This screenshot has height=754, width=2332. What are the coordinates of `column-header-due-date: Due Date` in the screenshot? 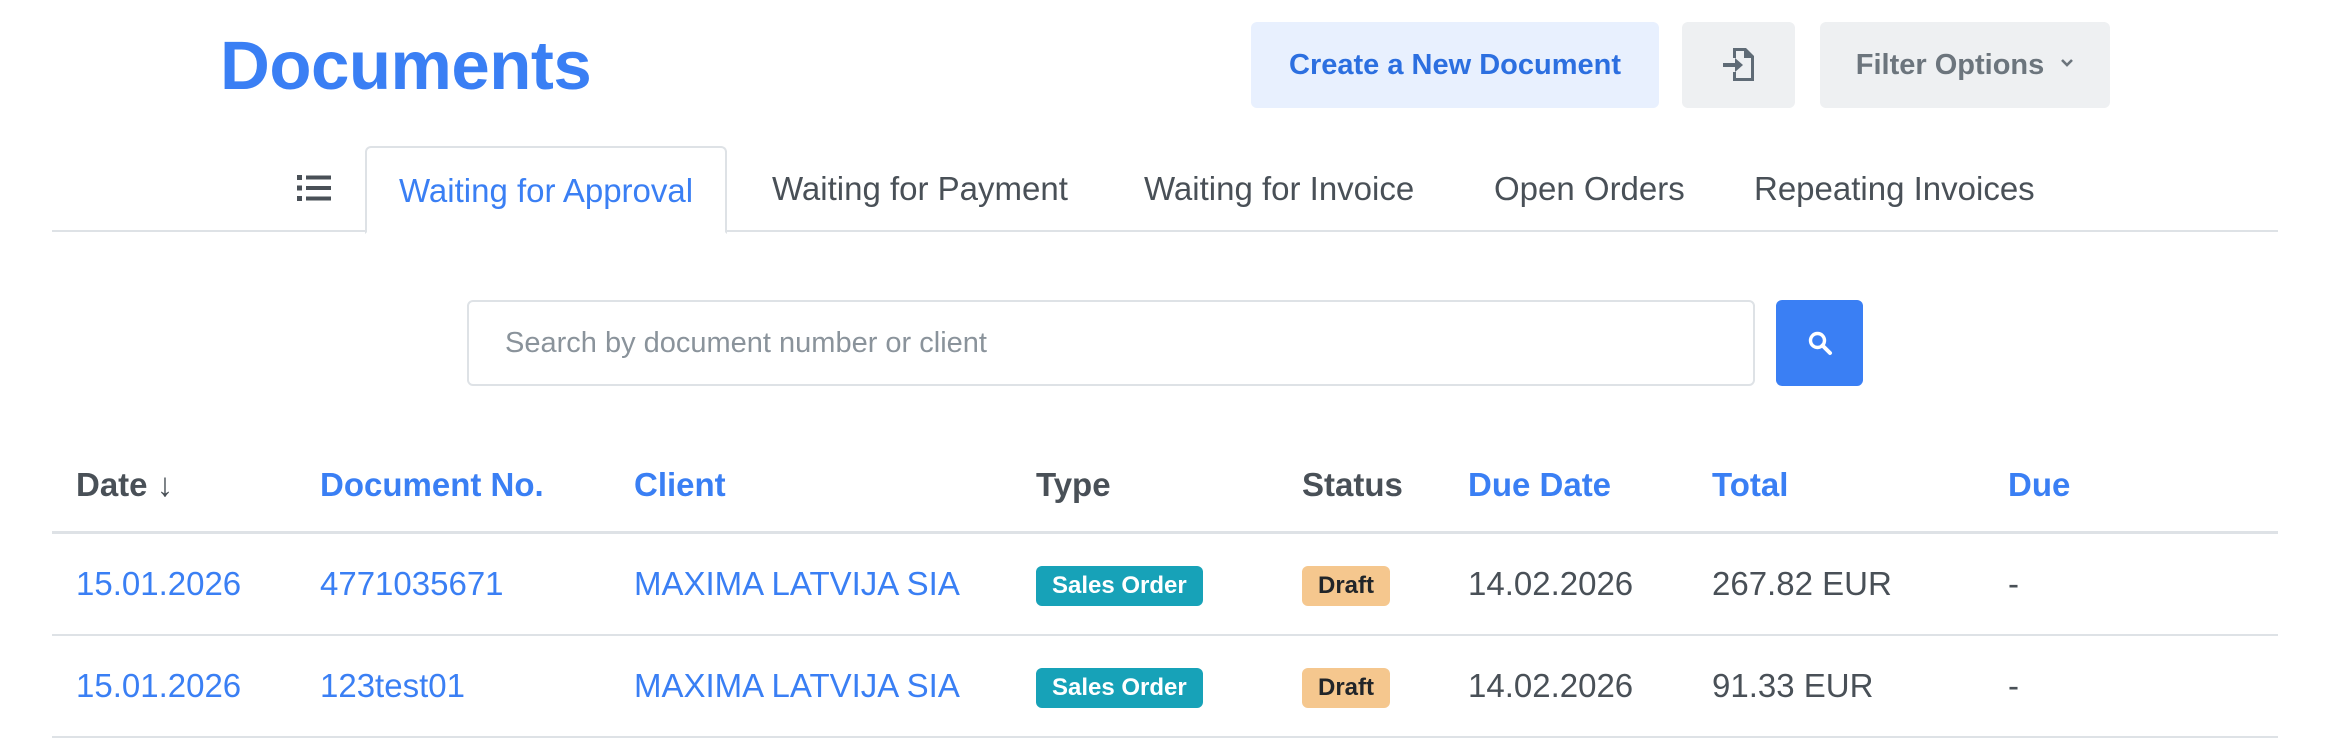 It's located at (1539, 485).